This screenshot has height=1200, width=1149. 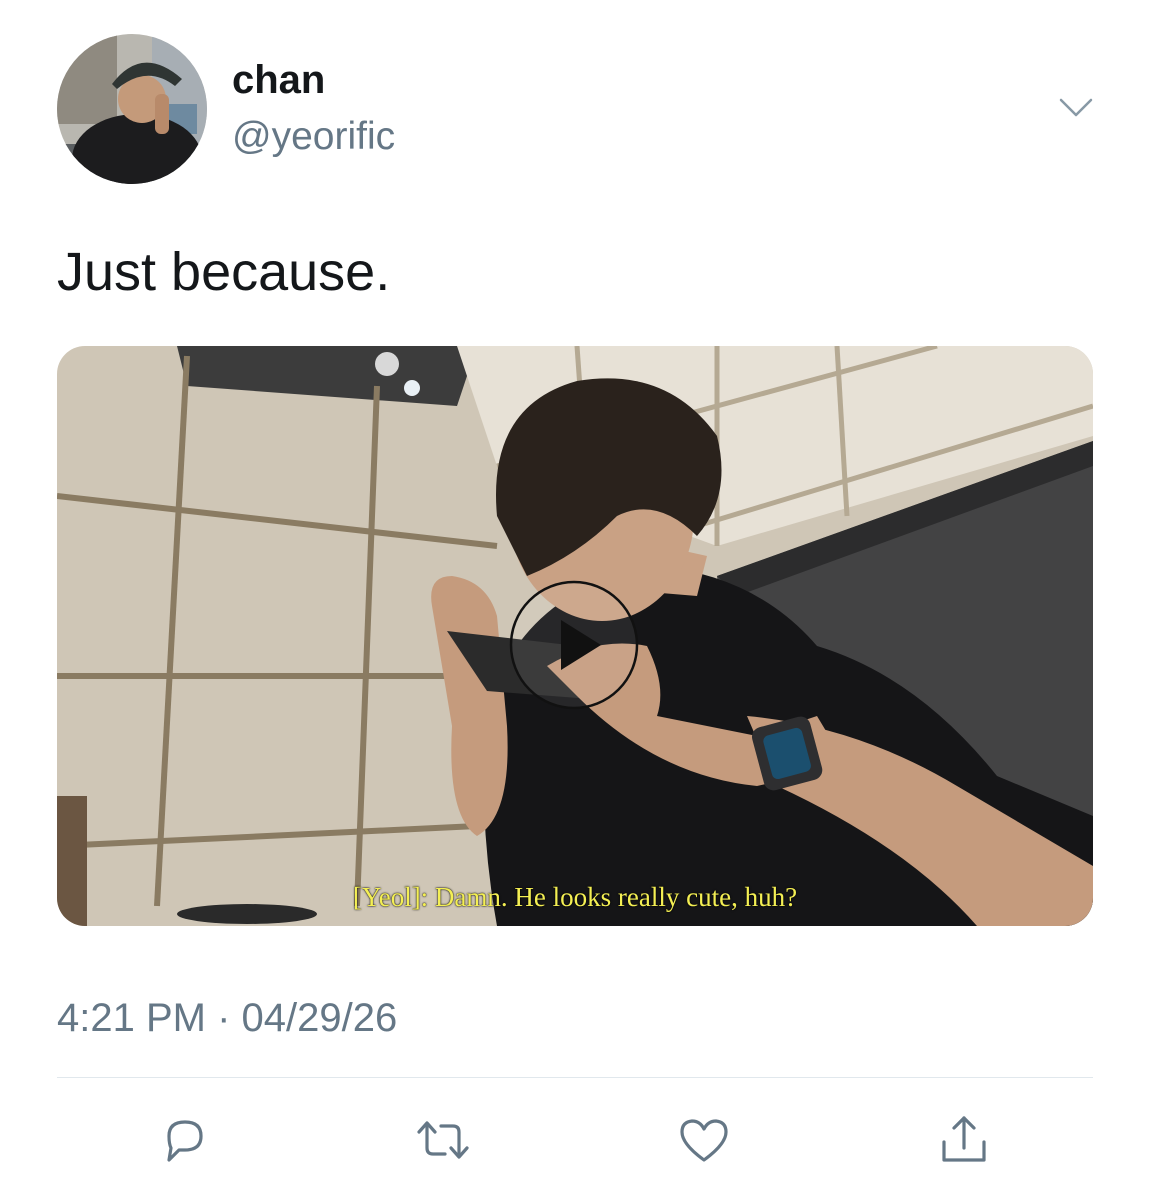 I want to click on user-handle: @yeorific, so click(x=313, y=136).